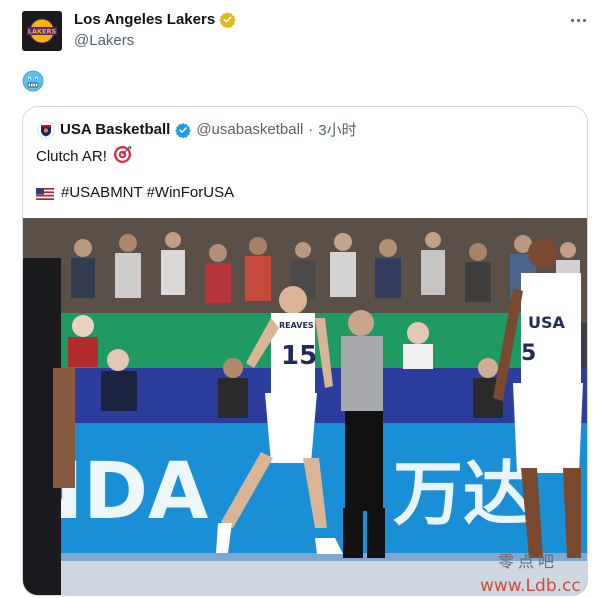 Image resolution: width=602 pixels, height=598 pixels. Describe the element at coordinates (530, 573) in the screenshot. I see `watermark: 零点吧 www.Ldb.cc` at that location.